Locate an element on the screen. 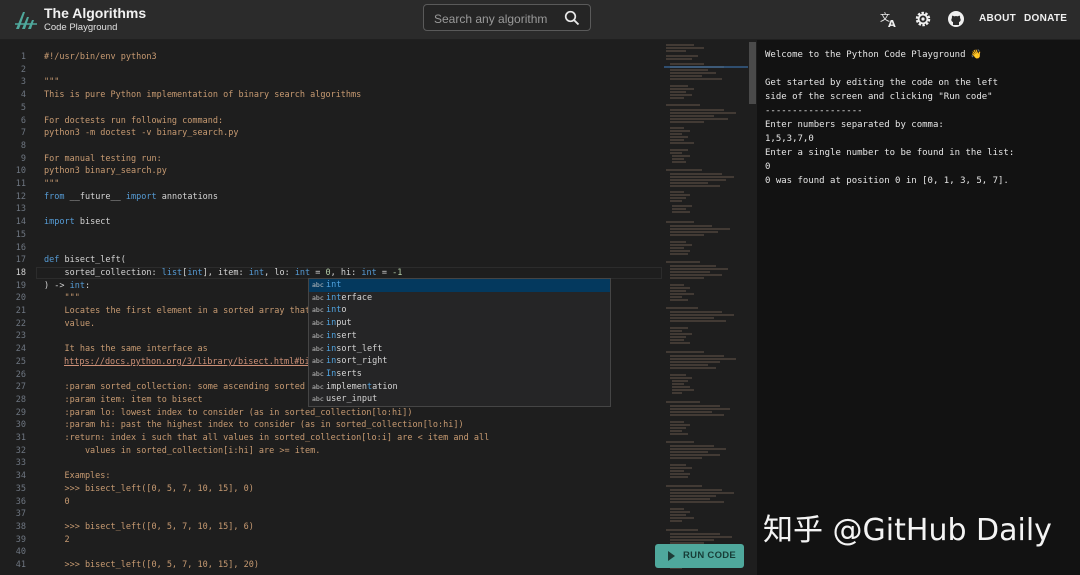  autocomplete-item: abc implementation is located at coordinates (459, 387).